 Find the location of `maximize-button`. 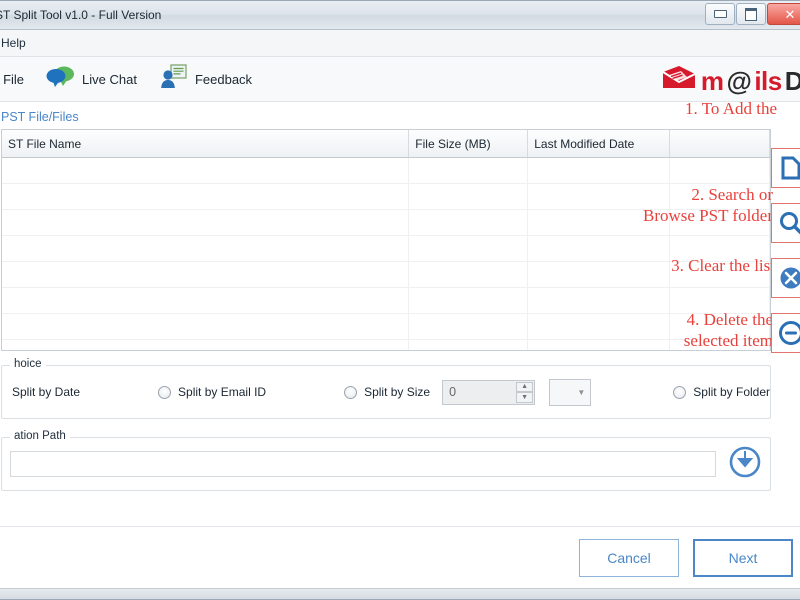

maximize-button is located at coordinates (751, 14).